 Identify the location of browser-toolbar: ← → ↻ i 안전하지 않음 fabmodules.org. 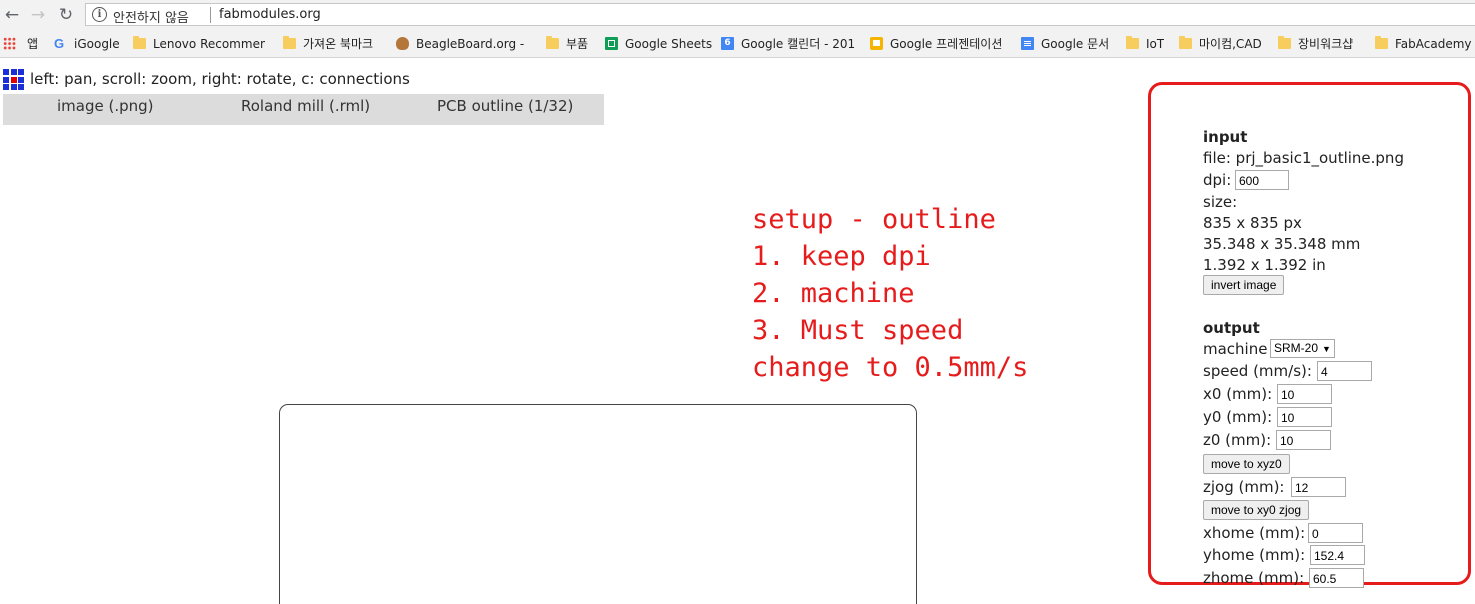
(737, 15).